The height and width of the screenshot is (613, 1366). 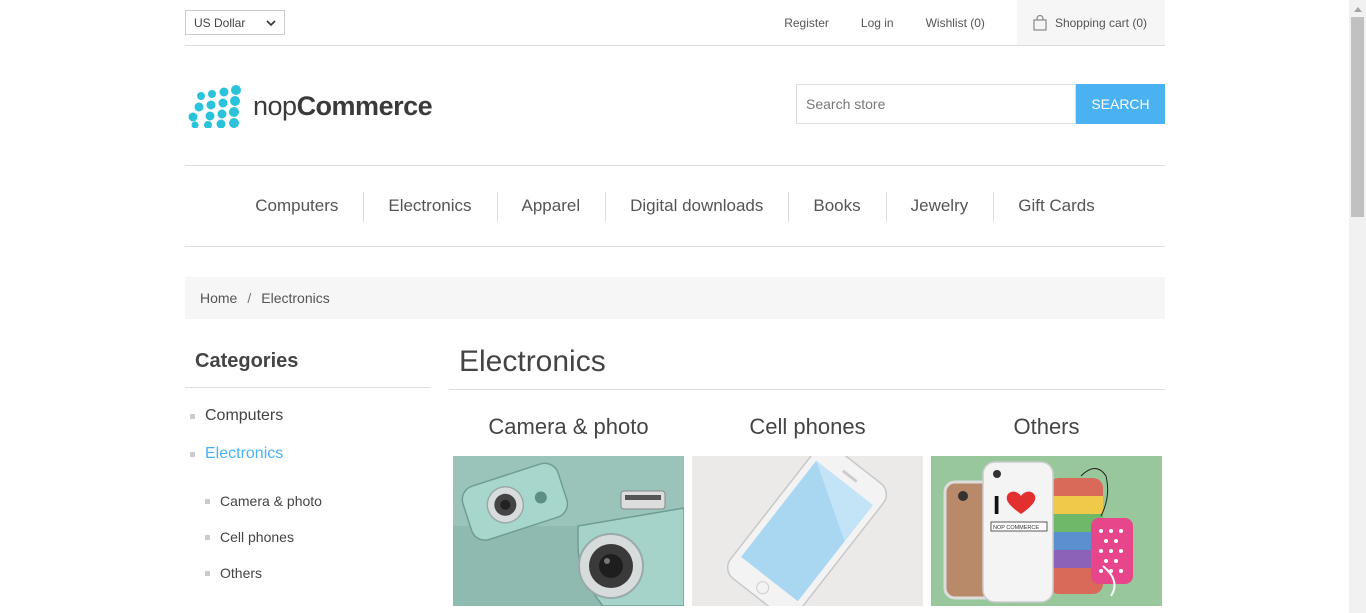 I want to click on camera-image, so click(x=568, y=531).